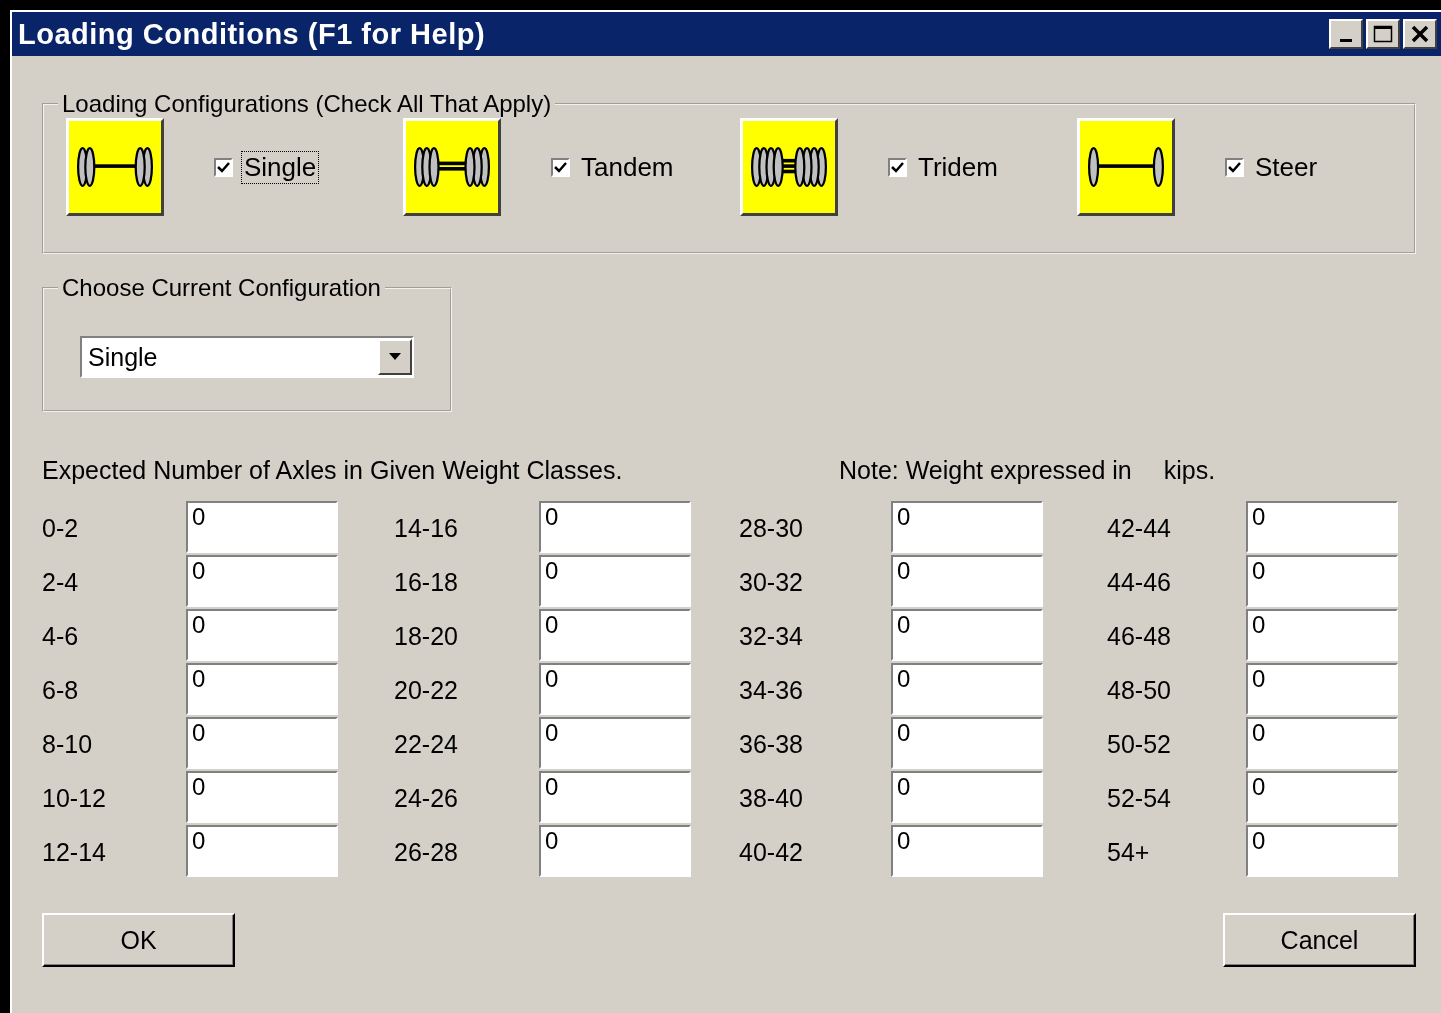  Describe the element at coordinates (771, 744) in the screenshot. I see `weight-class-label: 36-38` at that location.